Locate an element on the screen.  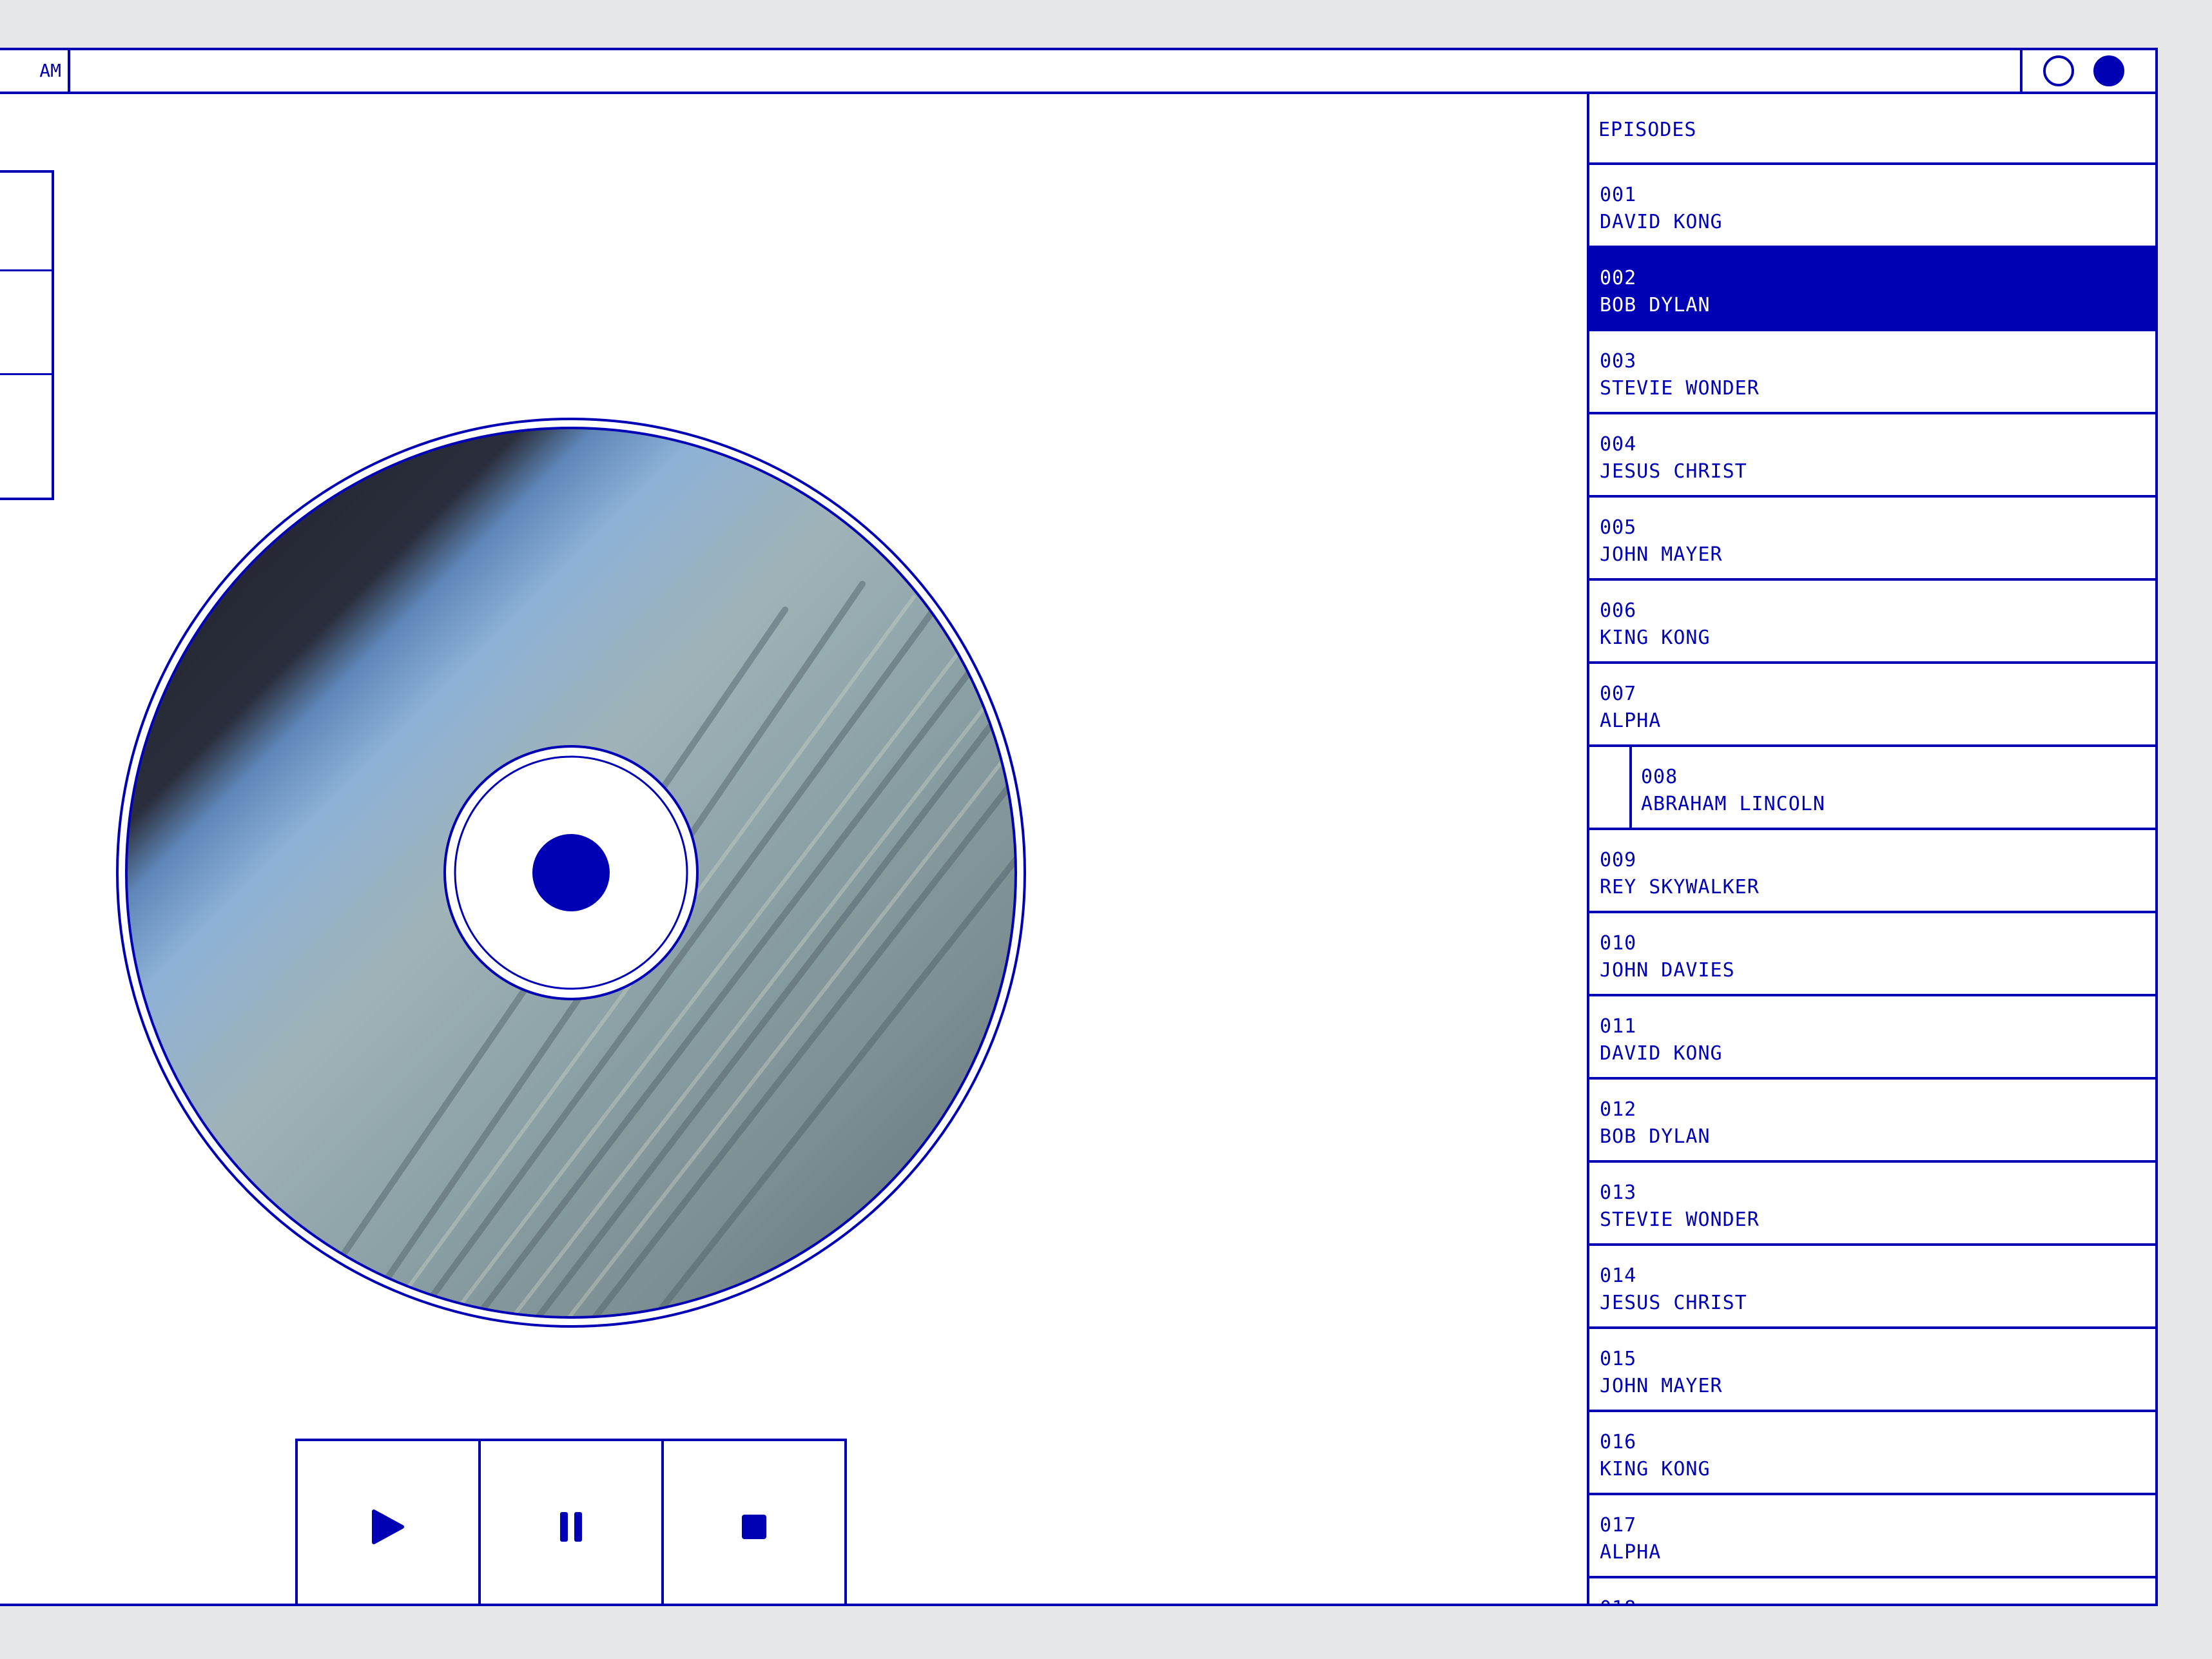
episode-number: 005 is located at coordinates (1618, 527).